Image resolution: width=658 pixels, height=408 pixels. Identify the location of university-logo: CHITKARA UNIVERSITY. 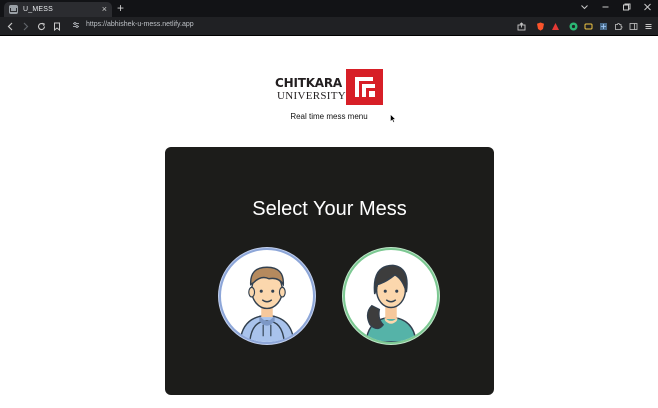
(329, 87).